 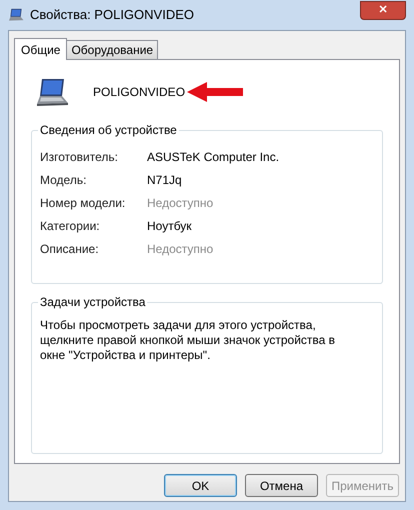 I want to click on group-title: Задачи устройства, so click(x=93, y=302).